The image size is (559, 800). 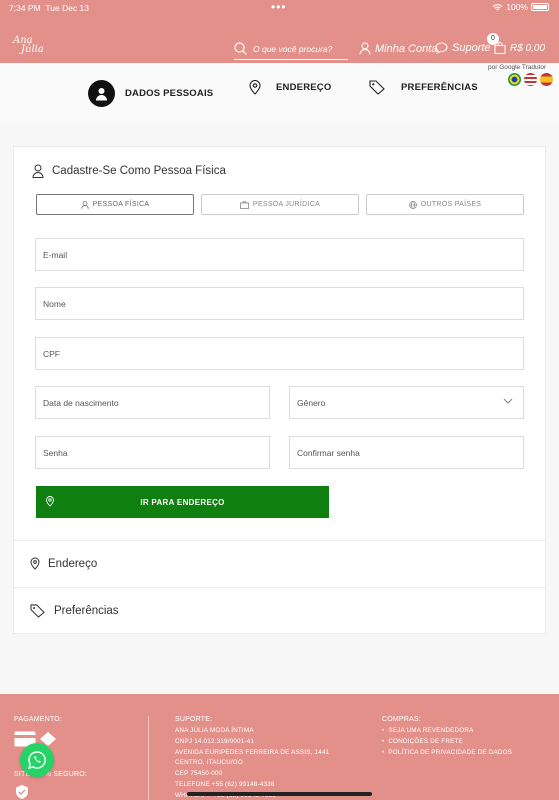 What do you see at coordinates (508, 401) in the screenshot?
I see `chevron-down-icon` at bounding box center [508, 401].